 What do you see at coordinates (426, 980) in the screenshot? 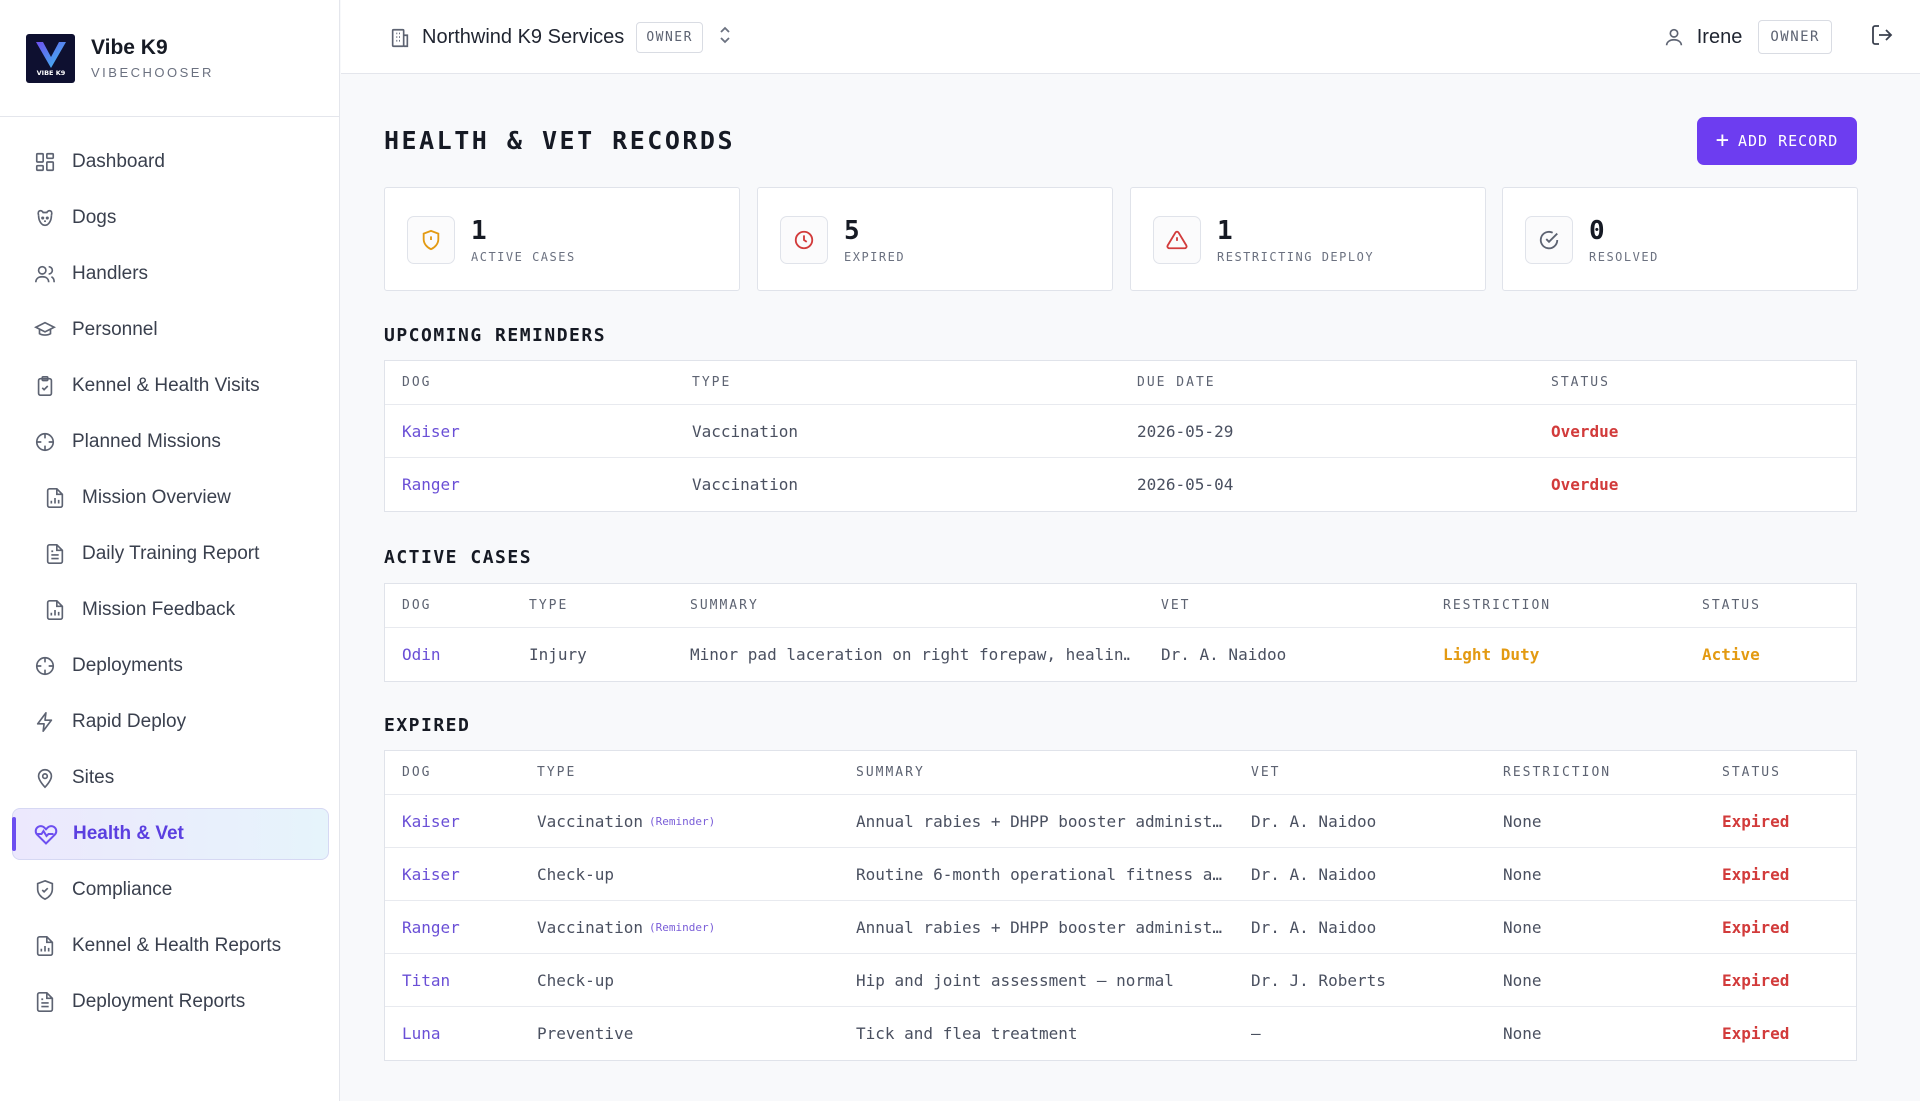
I see `dog-link: Titan` at bounding box center [426, 980].